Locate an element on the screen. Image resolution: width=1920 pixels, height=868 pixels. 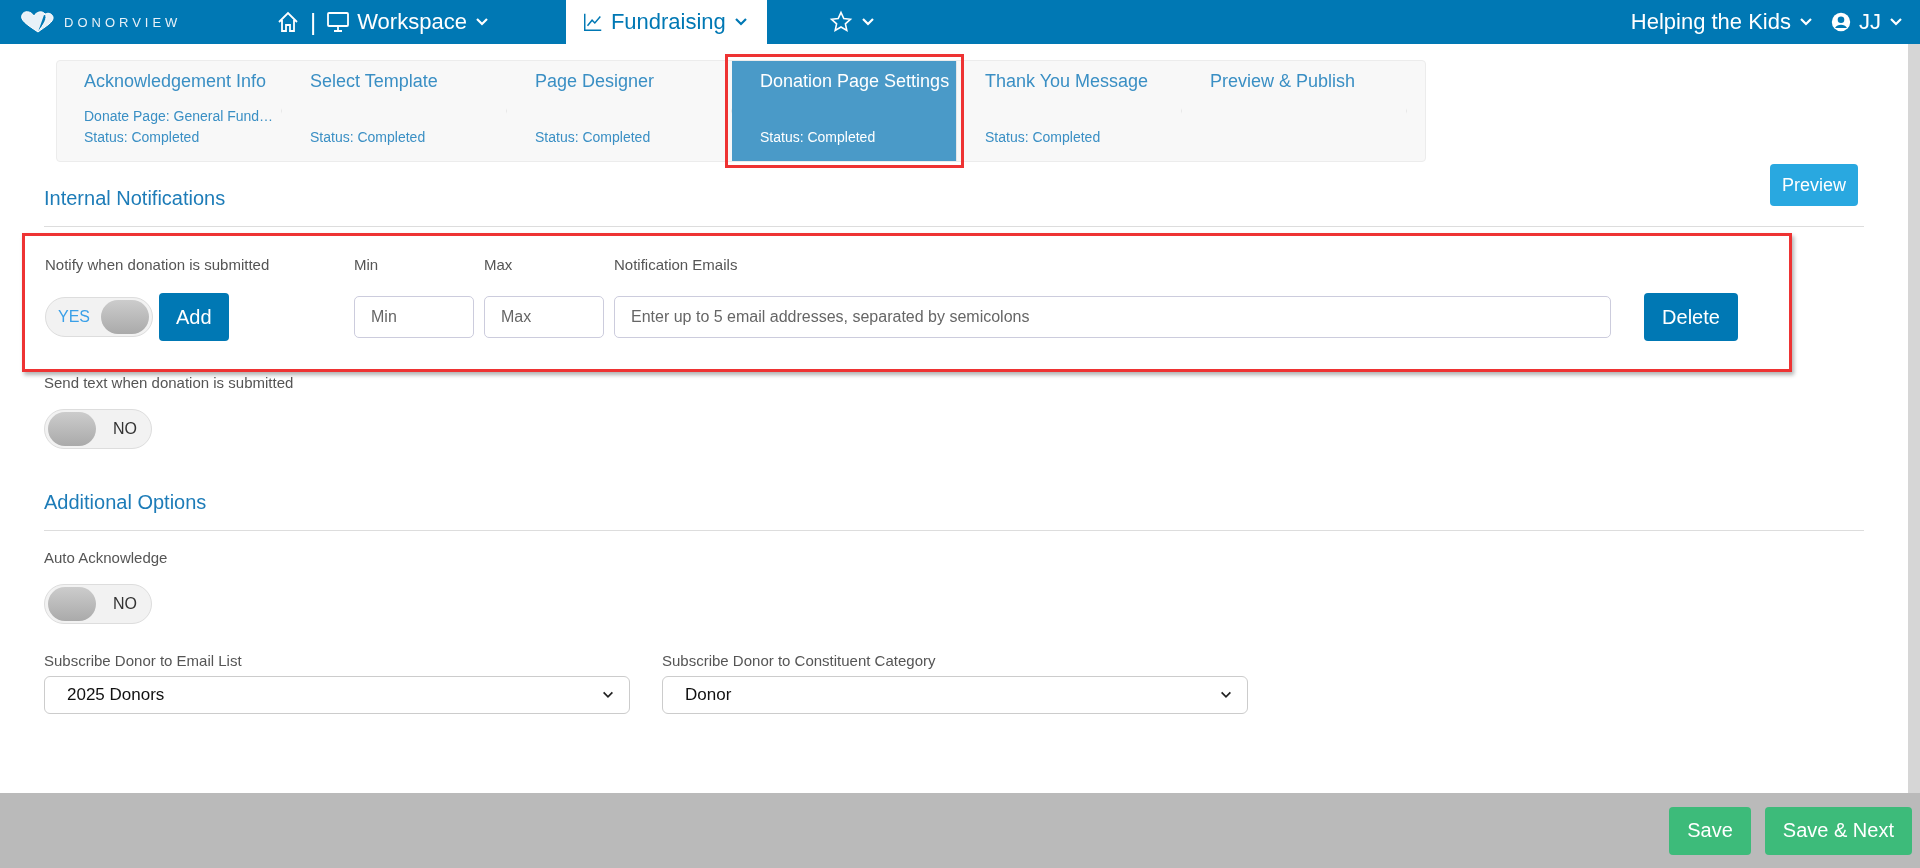
nav-menu: Fundraising is located at coordinates (666, 22).